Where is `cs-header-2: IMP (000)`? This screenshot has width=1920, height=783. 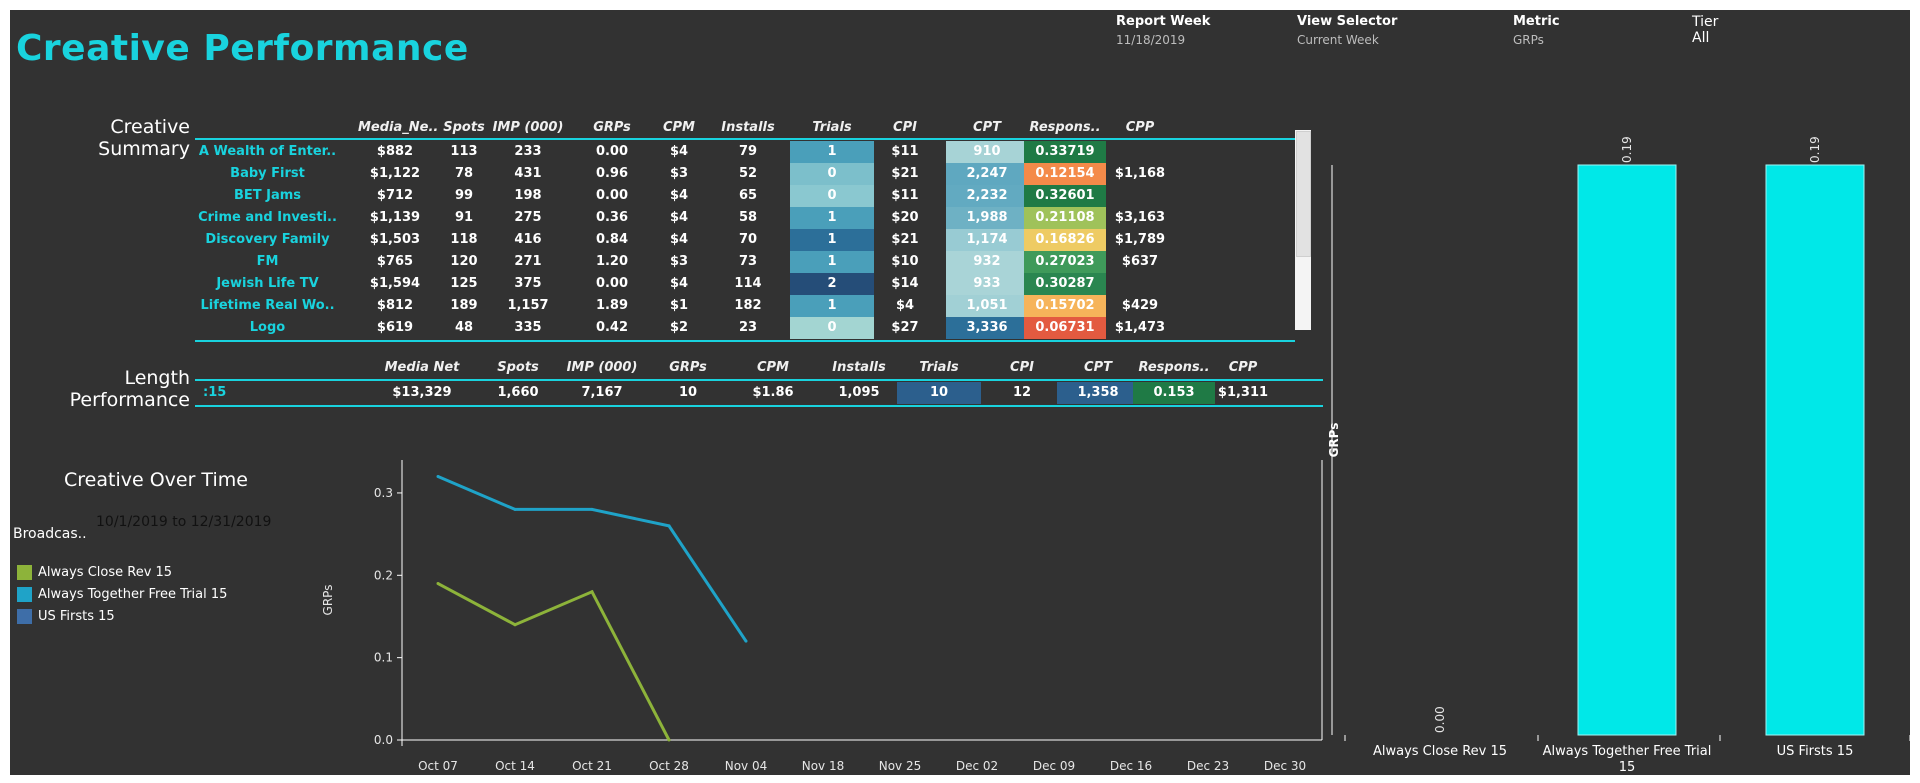
cs-header-2: IMP (000) is located at coordinates (528, 127).